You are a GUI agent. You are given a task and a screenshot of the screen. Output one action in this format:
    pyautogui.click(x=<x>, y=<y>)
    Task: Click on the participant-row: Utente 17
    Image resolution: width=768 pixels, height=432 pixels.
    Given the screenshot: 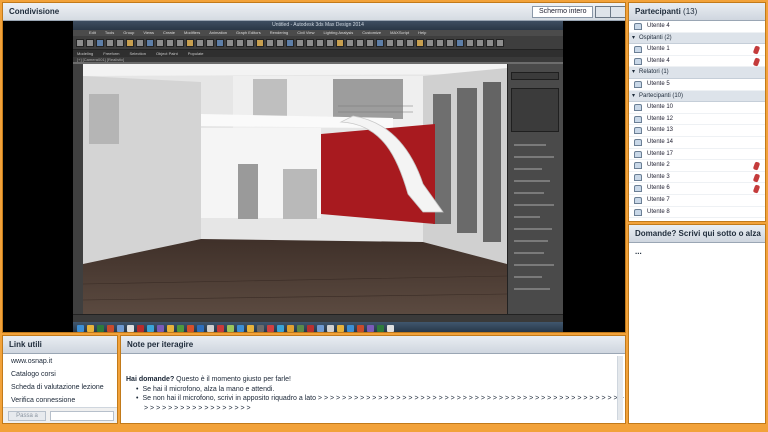 What is the action you would take?
    pyautogui.click(x=697, y=155)
    